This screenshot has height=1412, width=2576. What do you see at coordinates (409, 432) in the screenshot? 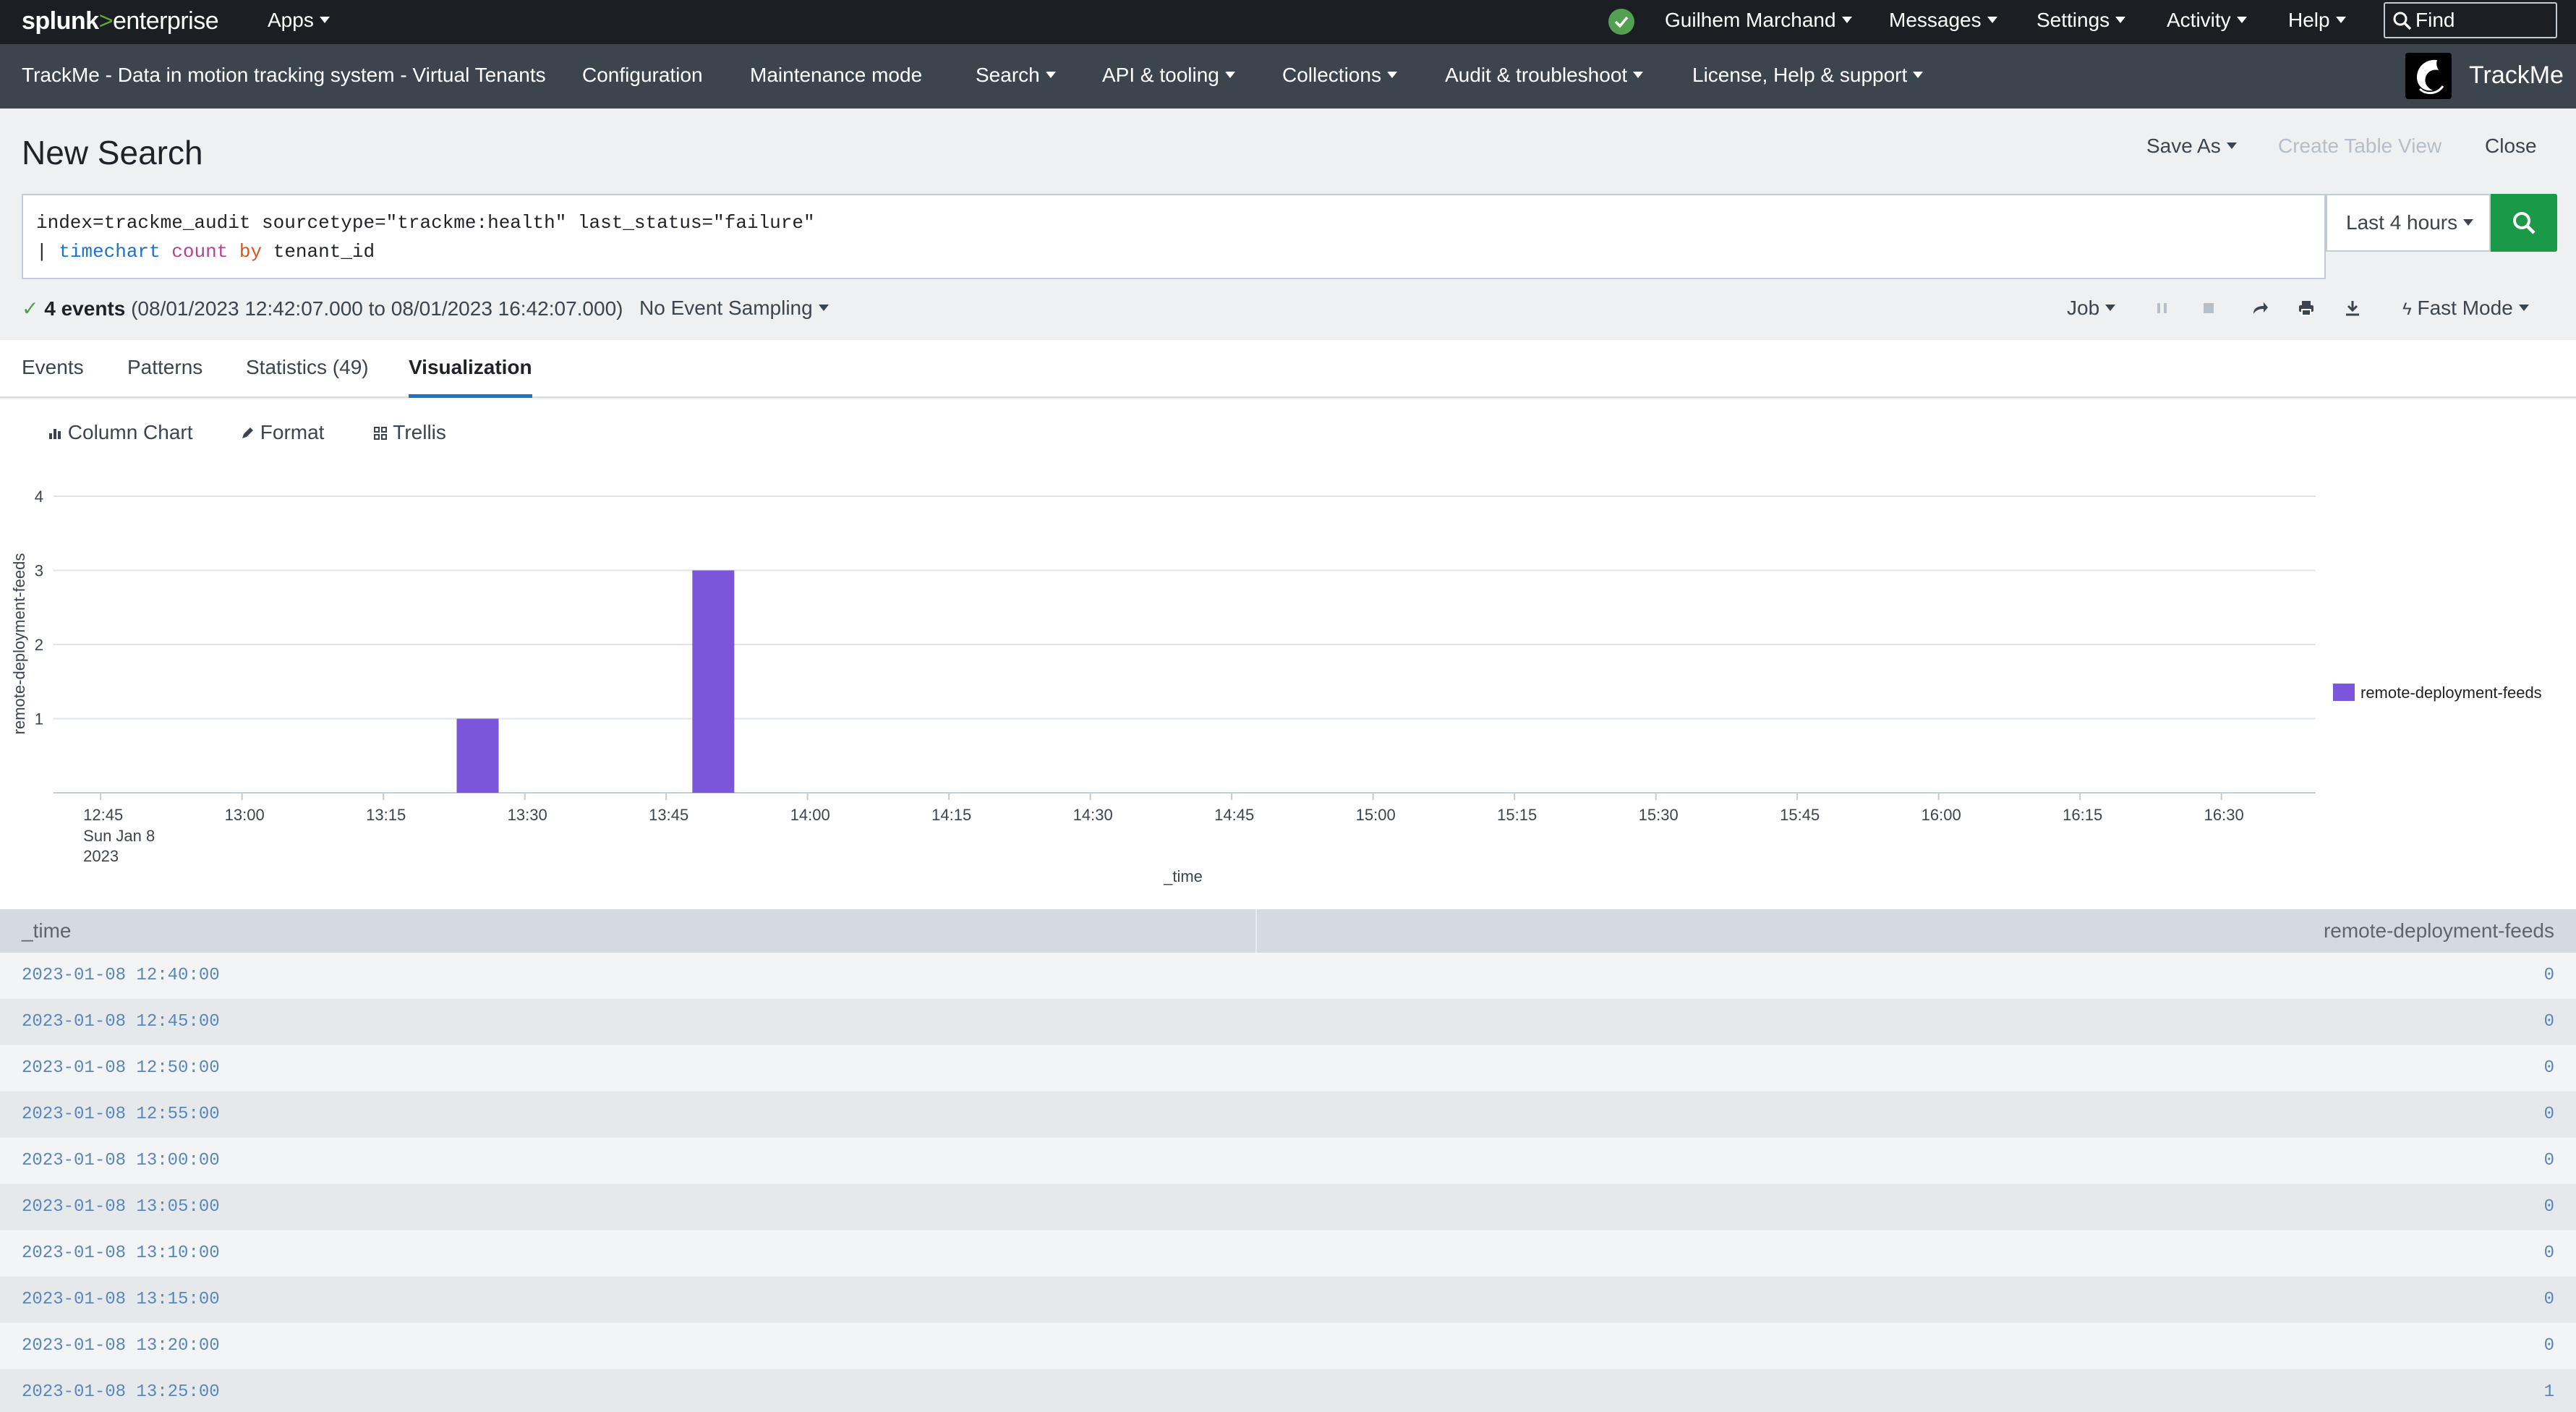
I see `trellis-button: Trellis` at bounding box center [409, 432].